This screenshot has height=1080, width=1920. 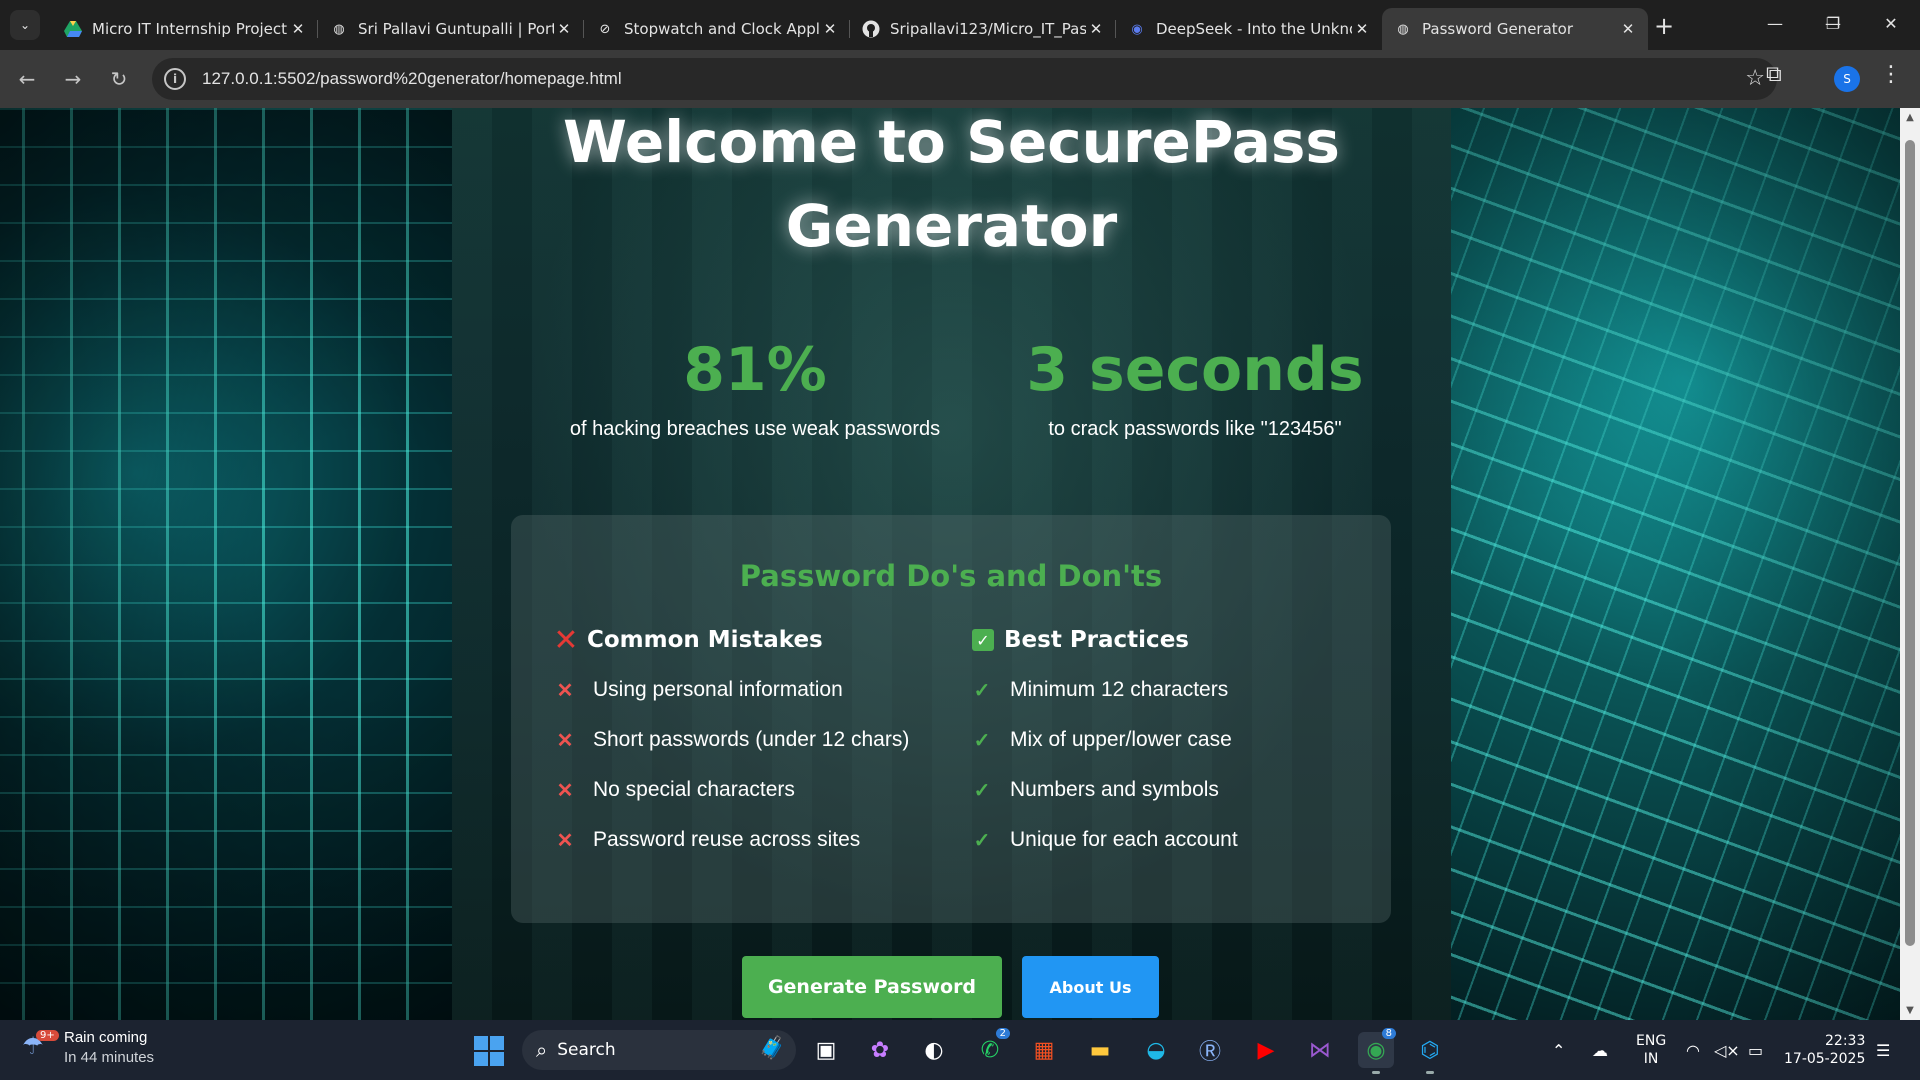 I want to click on check-icon: ✓, so click(x=982, y=840).